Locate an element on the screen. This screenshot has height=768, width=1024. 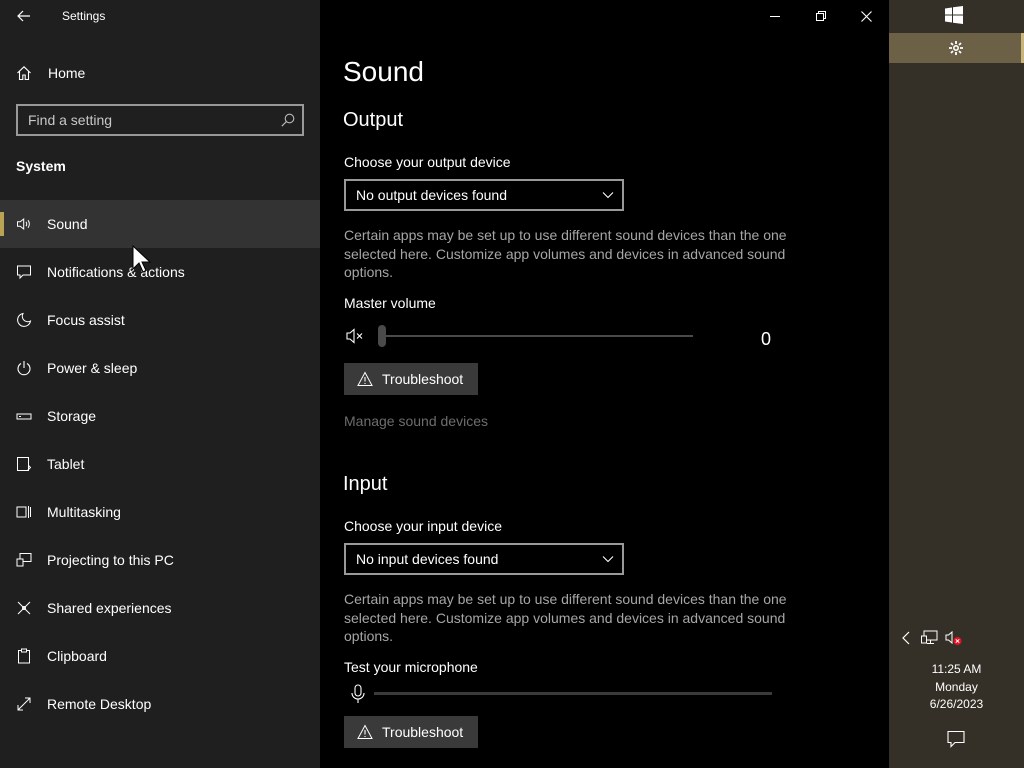
close-icon is located at coordinates (866, 16).